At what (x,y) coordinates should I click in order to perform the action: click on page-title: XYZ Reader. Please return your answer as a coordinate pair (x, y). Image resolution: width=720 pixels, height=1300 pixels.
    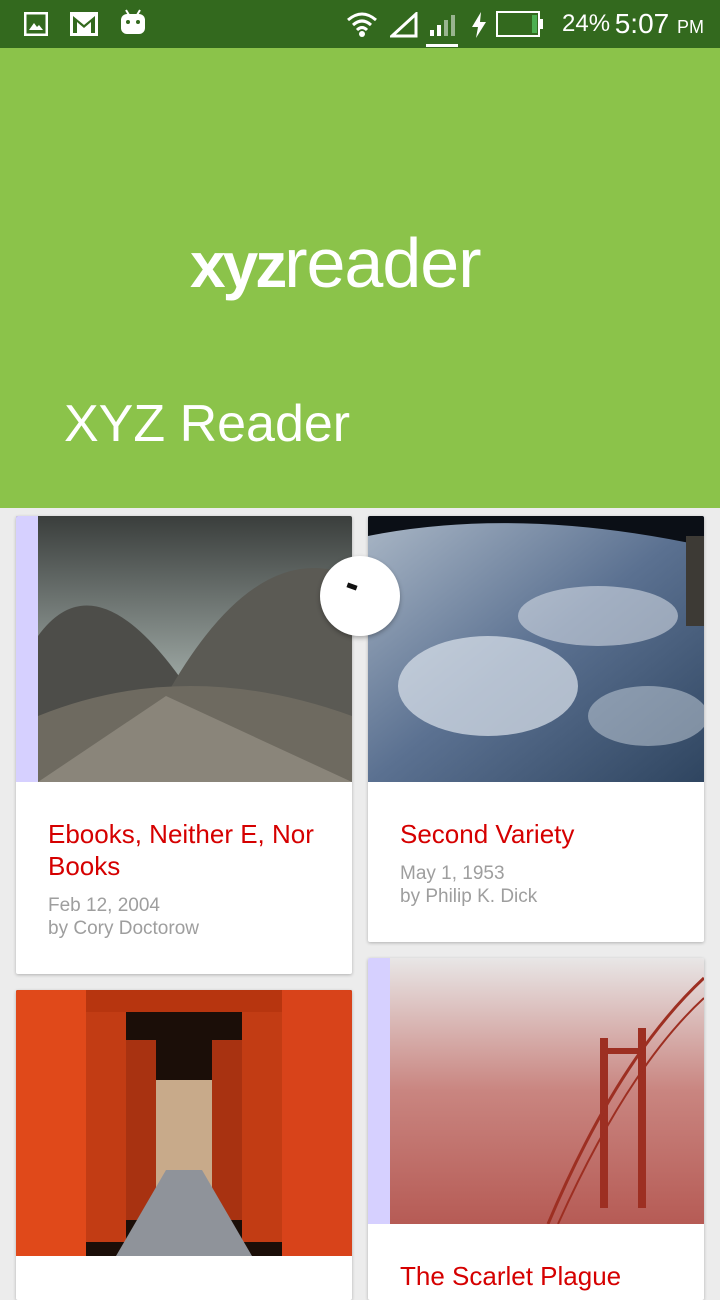
    Looking at the image, I should click on (207, 424).